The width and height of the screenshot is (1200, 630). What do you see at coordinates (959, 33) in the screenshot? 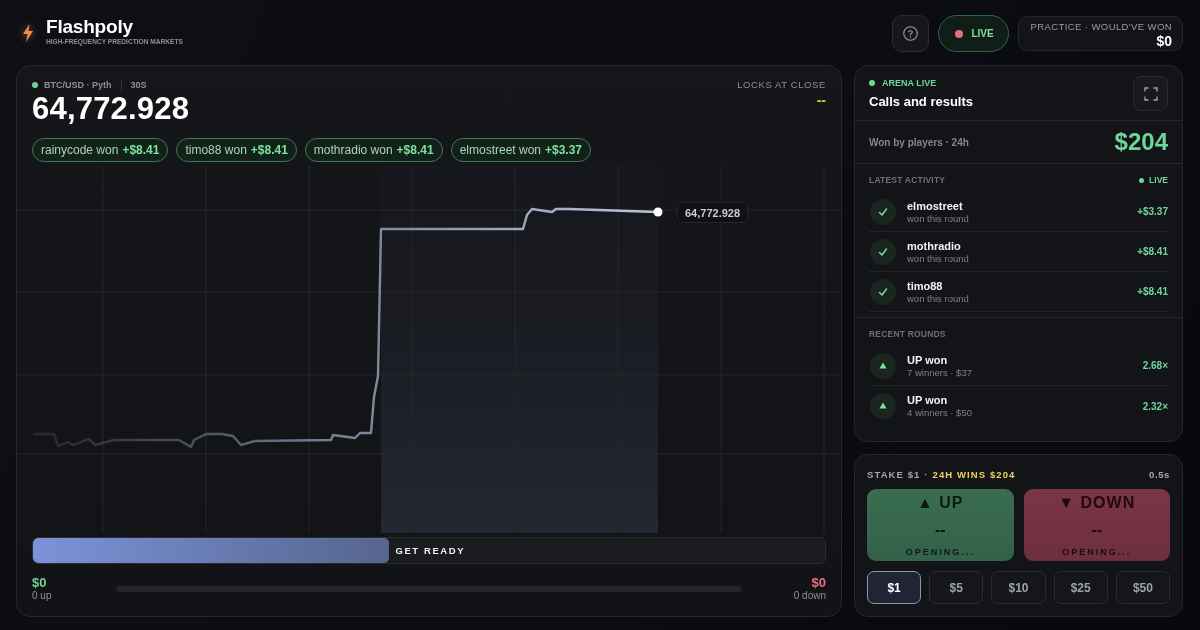
I see `live-dot-icon` at bounding box center [959, 33].